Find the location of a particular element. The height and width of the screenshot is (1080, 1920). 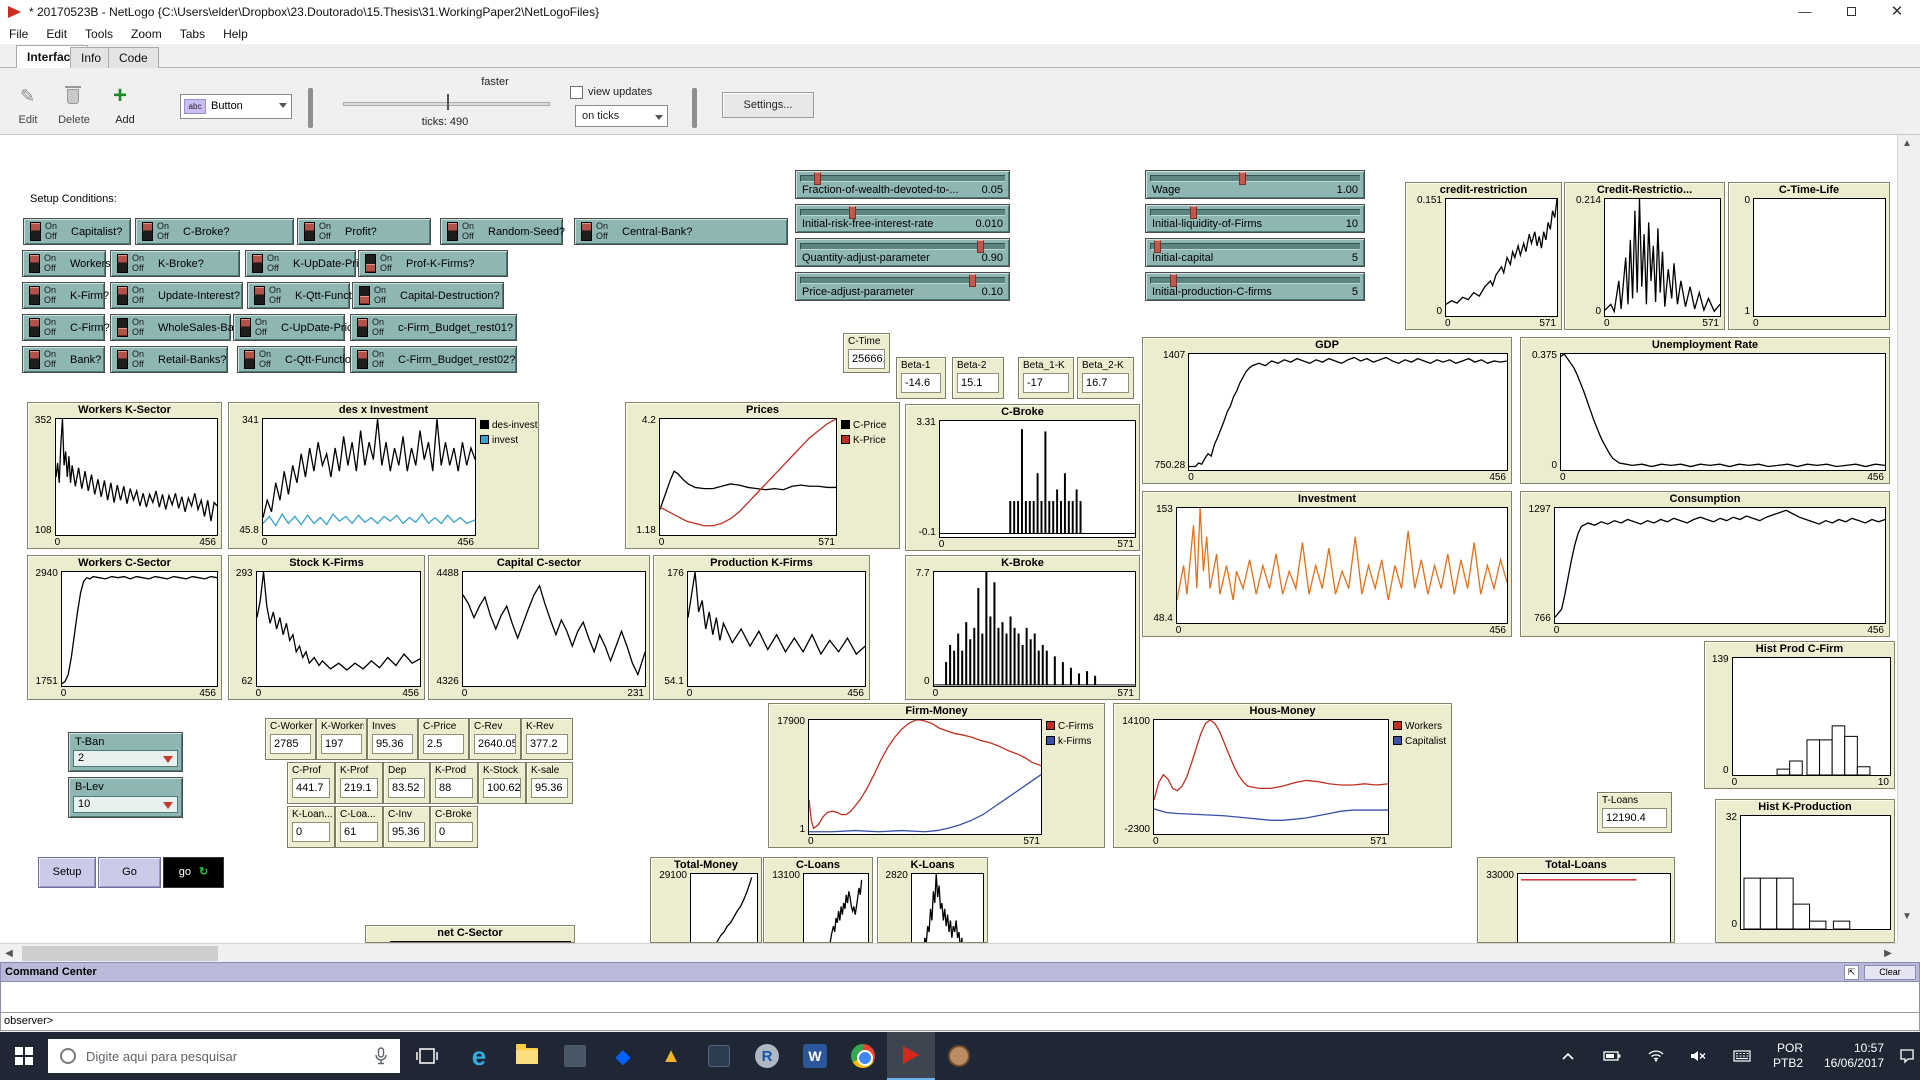

scroll-down-icon: ▼ is located at coordinates (1907, 916).